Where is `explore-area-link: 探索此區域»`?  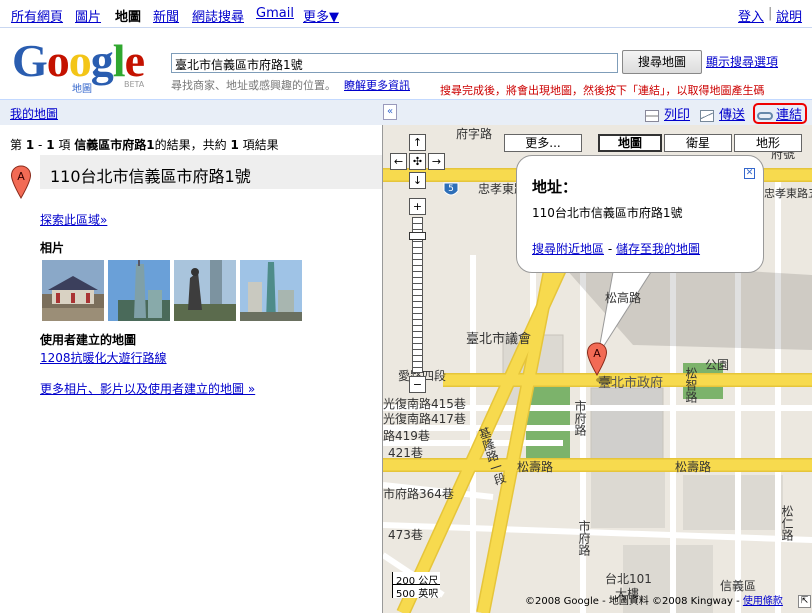
explore-area-link: 探索此區域» is located at coordinates (73, 219).